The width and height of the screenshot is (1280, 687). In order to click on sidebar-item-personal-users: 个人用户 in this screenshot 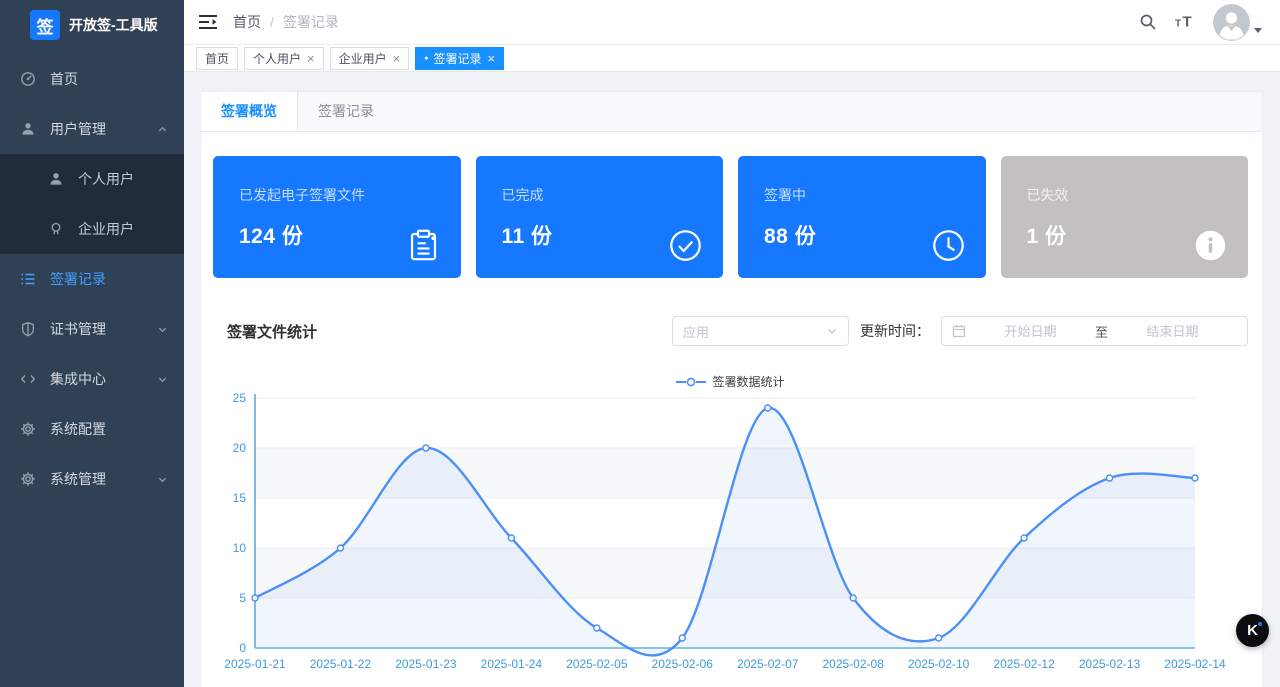, I will do `click(92, 179)`.